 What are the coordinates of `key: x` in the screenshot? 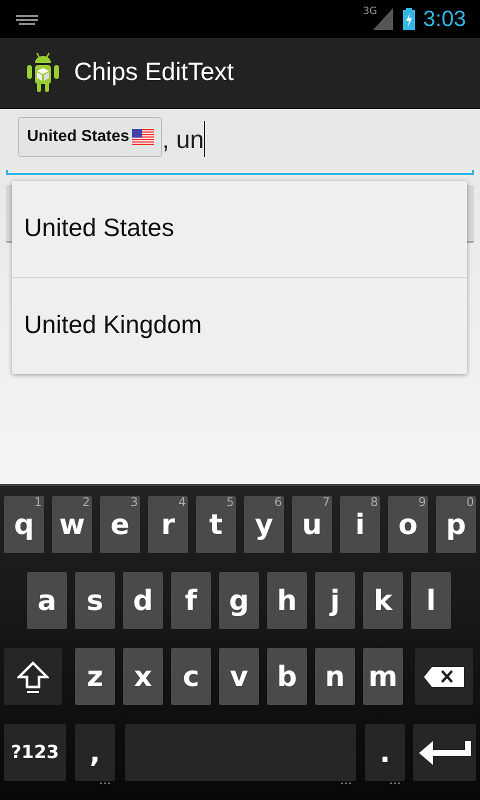 It's located at (143, 676).